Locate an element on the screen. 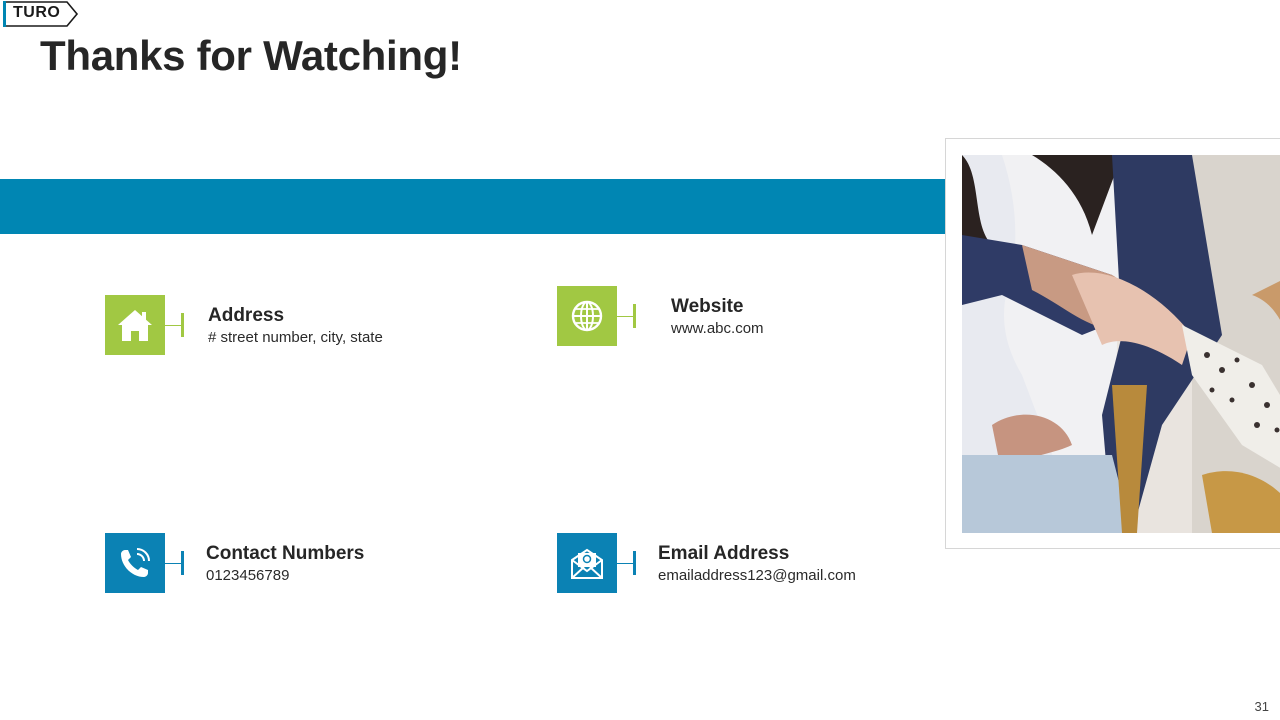  turo-logo: TURO is located at coordinates (41, 14).